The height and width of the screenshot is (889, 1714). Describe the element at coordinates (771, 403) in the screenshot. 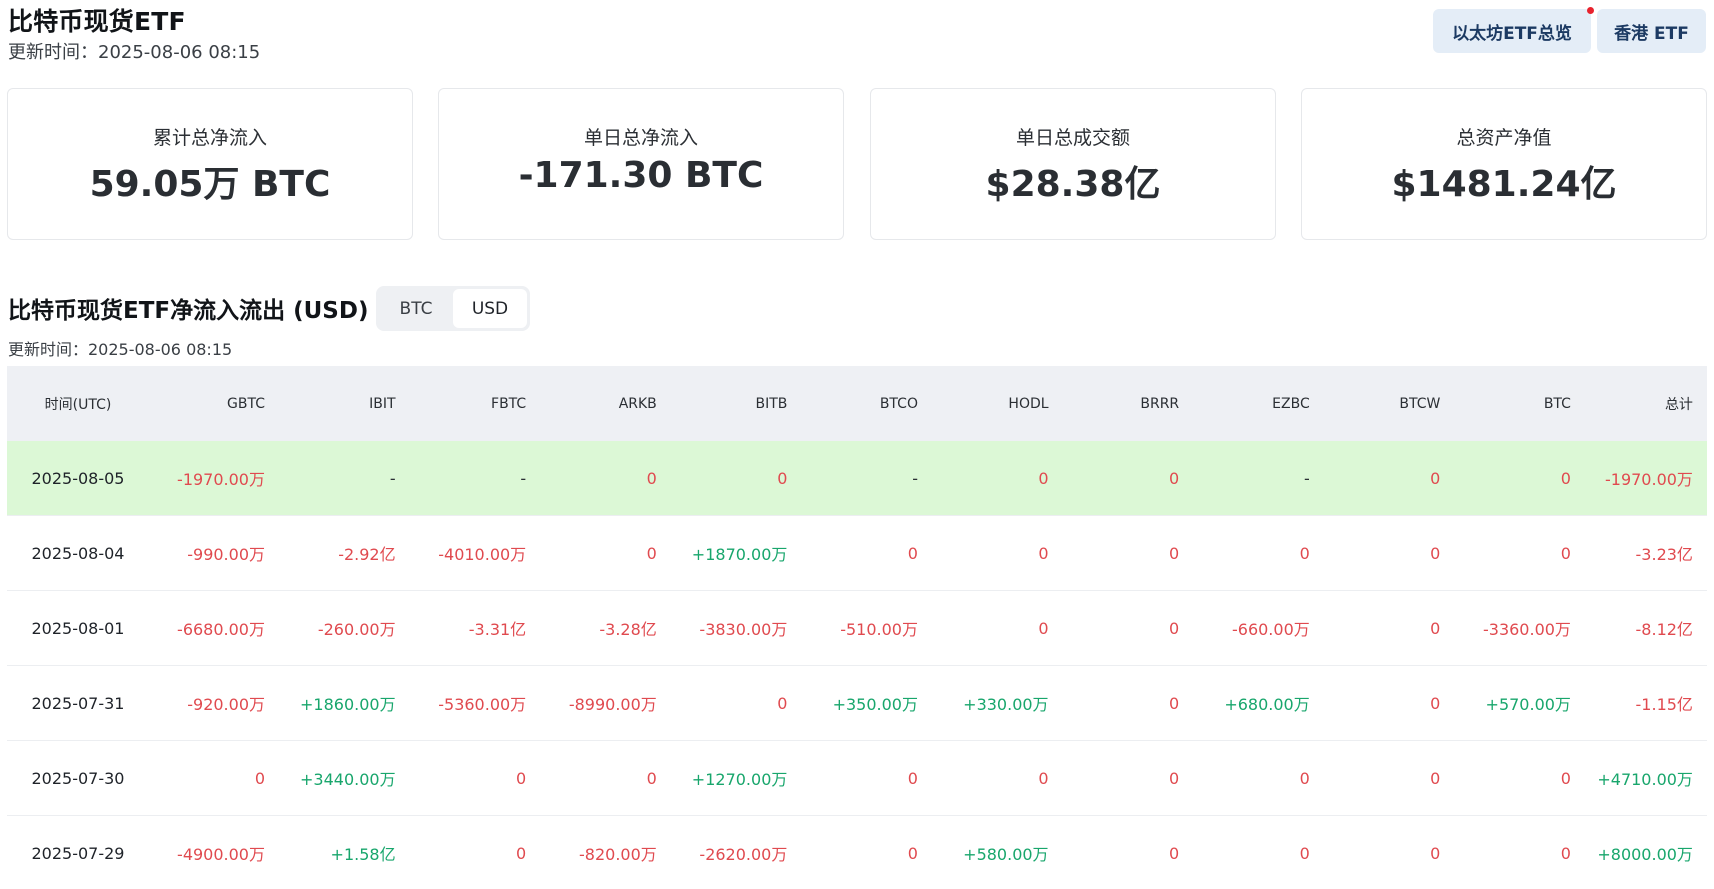

I see `column-header: BITB` at that location.